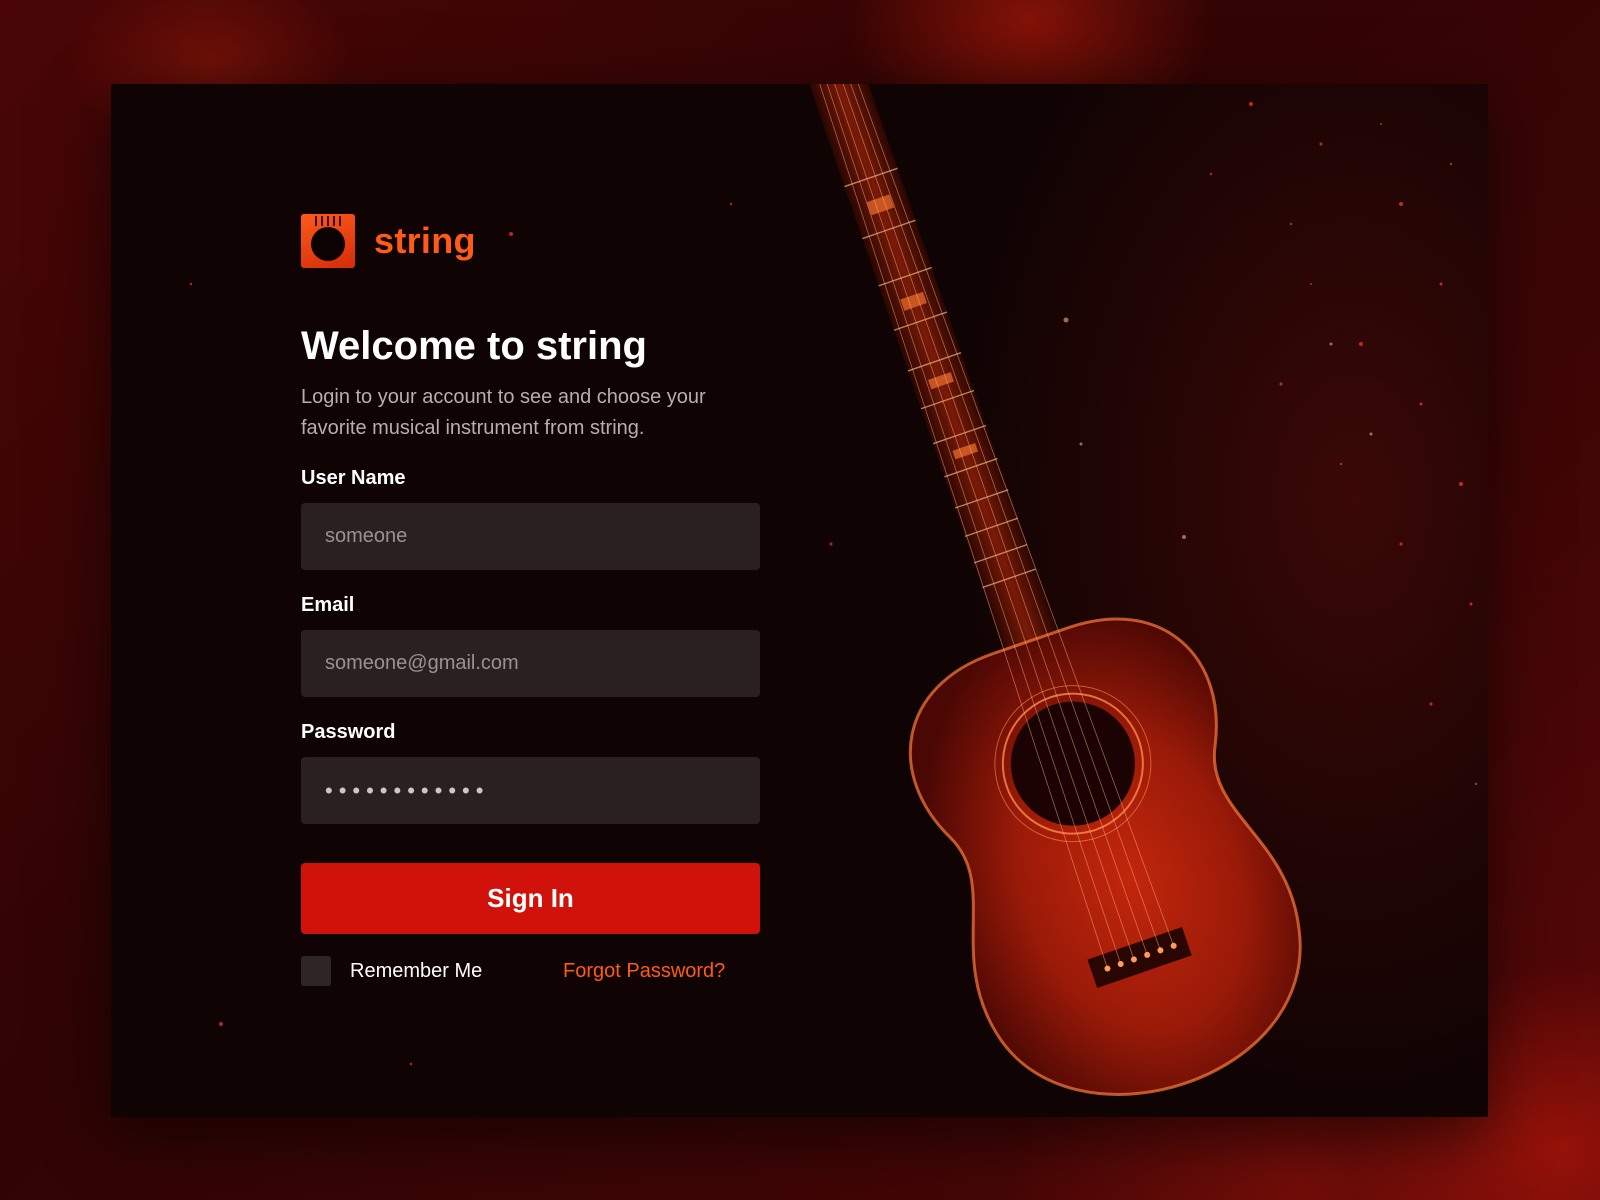 This screenshot has height=1200, width=1600. What do you see at coordinates (328, 605) in the screenshot?
I see `email-label: Email` at bounding box center [328, 605].